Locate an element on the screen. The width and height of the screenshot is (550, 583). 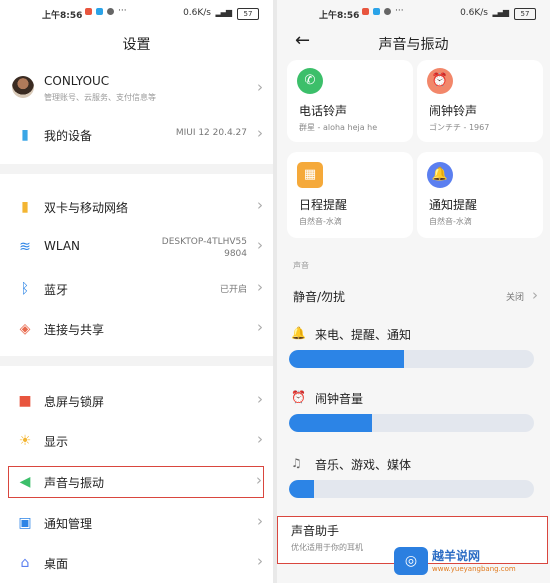
card-calendar: ▦ 日程提醒 自然音-水滴 is located at coordinates (350, 195).